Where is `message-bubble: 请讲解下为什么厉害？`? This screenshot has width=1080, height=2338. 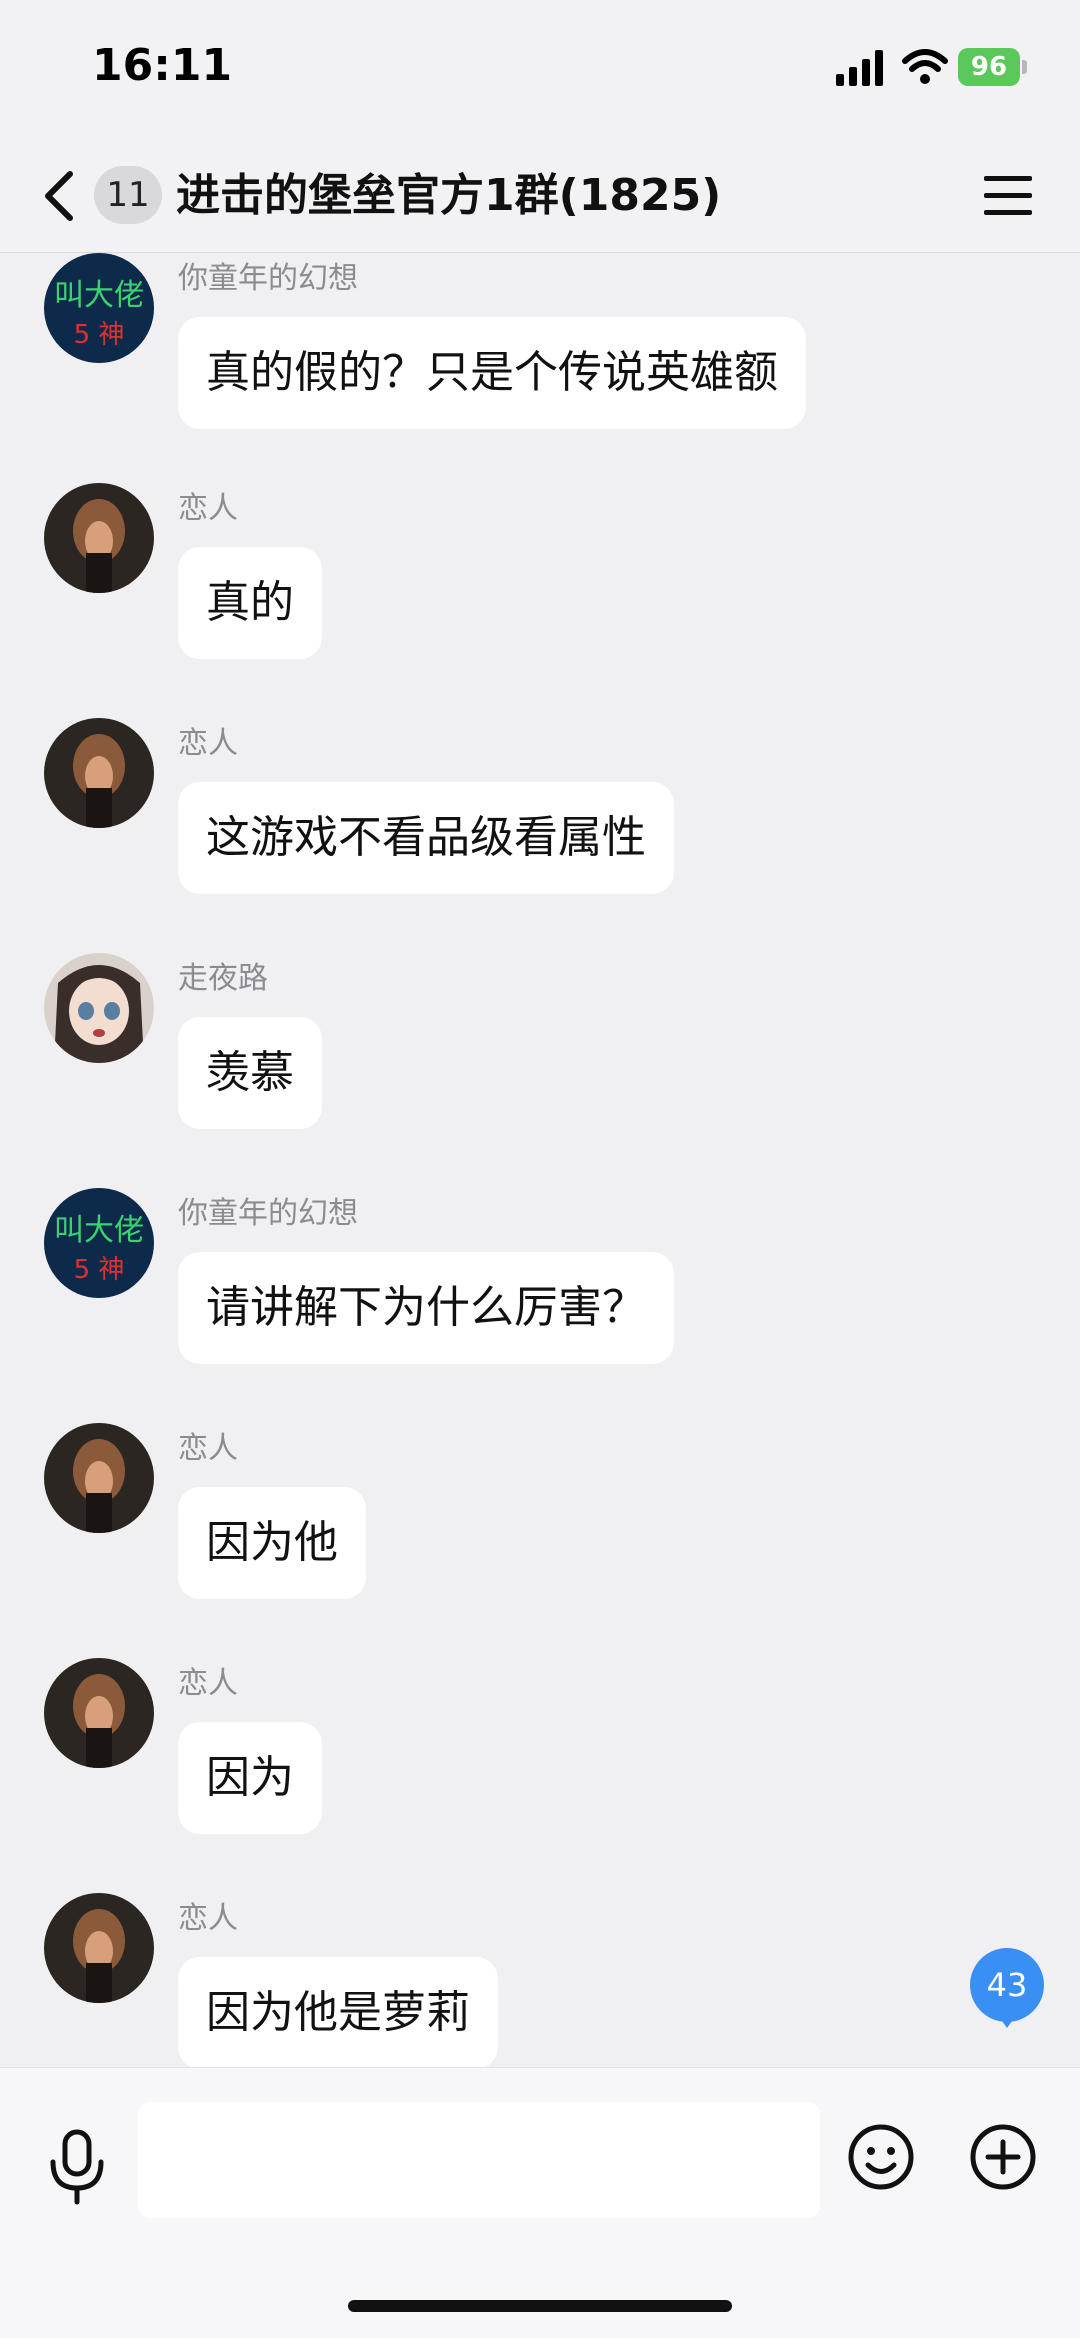 message-bubble: 请讲解下为什么厉害？ is located at coordinates (426, 1308).